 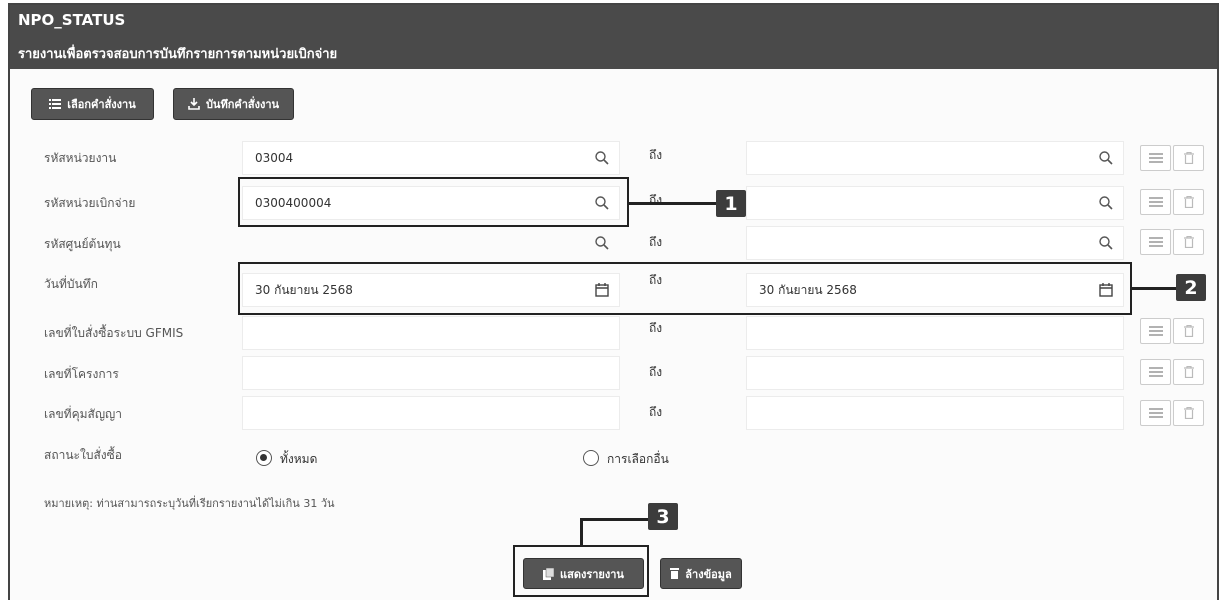 I want to click on save-command-label: บันทึกคำสั่งงาน, so click(x=242, y=104).